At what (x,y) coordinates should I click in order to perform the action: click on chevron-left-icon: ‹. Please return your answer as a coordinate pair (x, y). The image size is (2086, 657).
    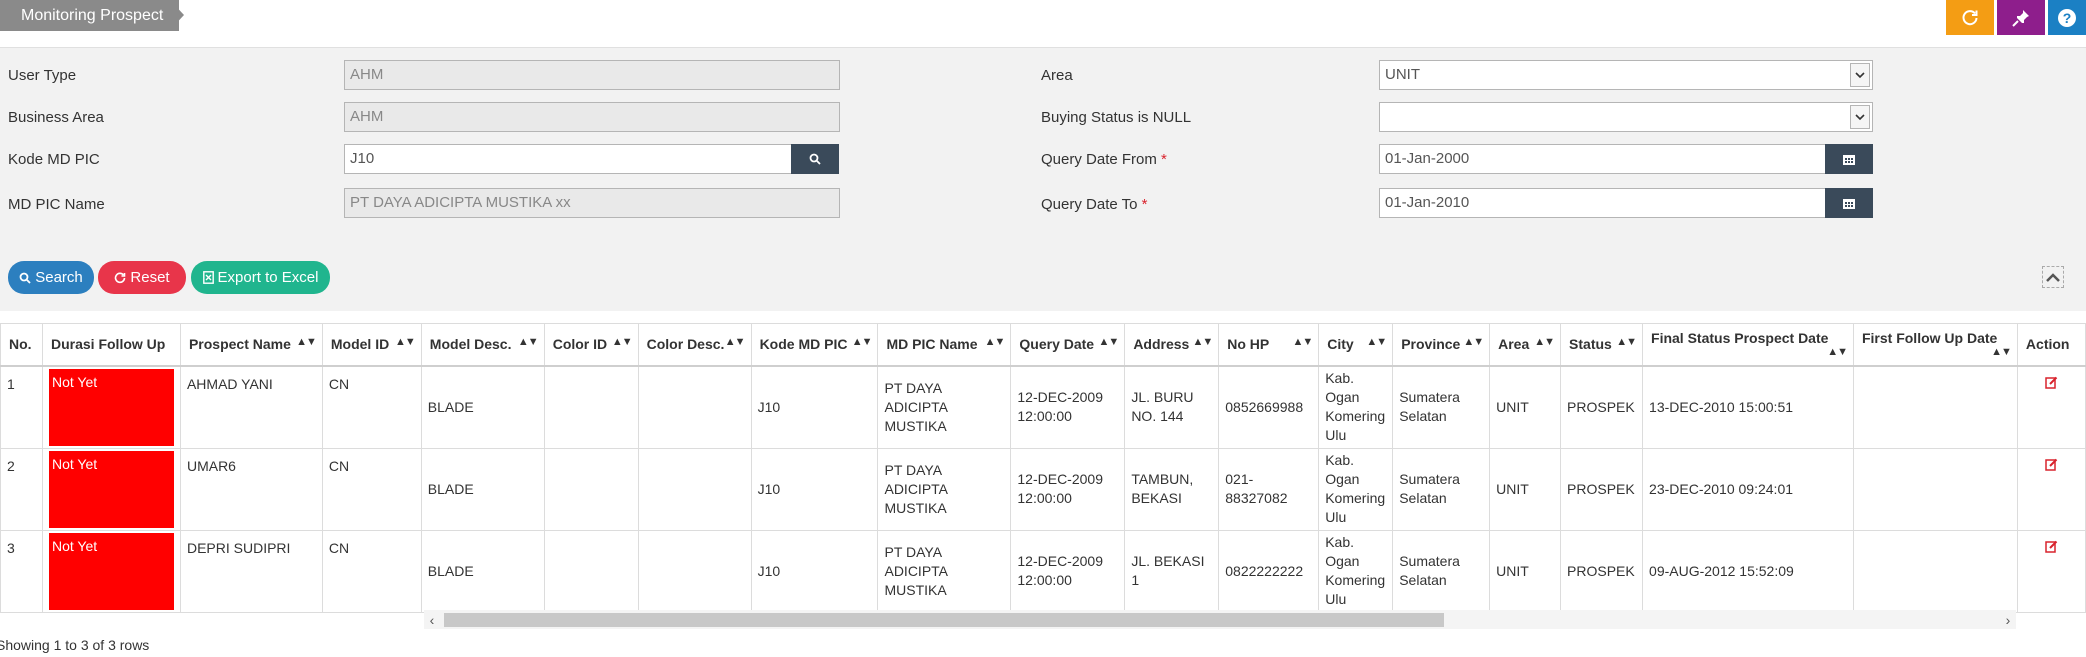
    Looking at the image, I should click on (432, 619).